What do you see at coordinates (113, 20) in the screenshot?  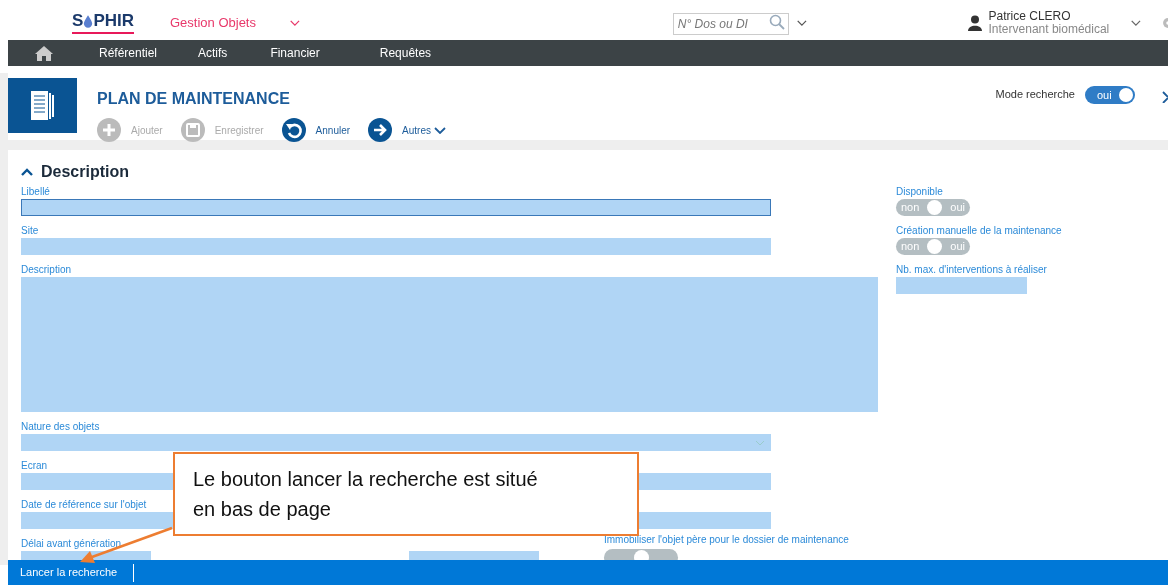 I see `logo-text: PHIR` at bounding box center [113, 20].